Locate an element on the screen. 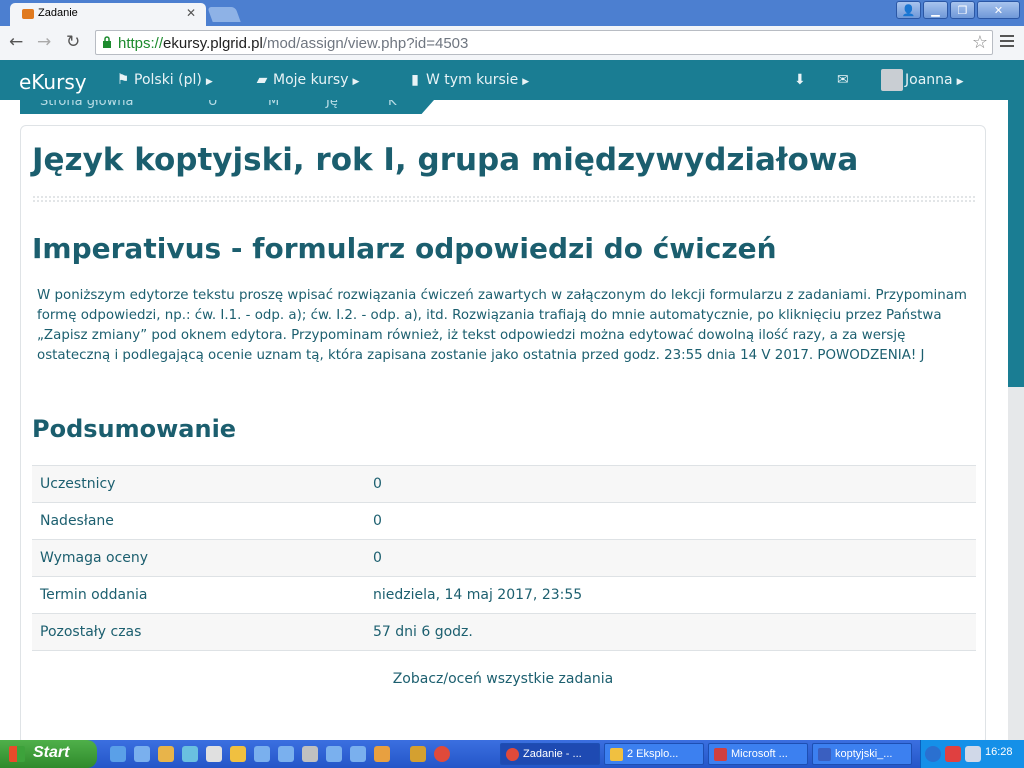 The width and height of the screenshot is (1024, 768). clock: 16:28 is located at coordinates (999, 752).